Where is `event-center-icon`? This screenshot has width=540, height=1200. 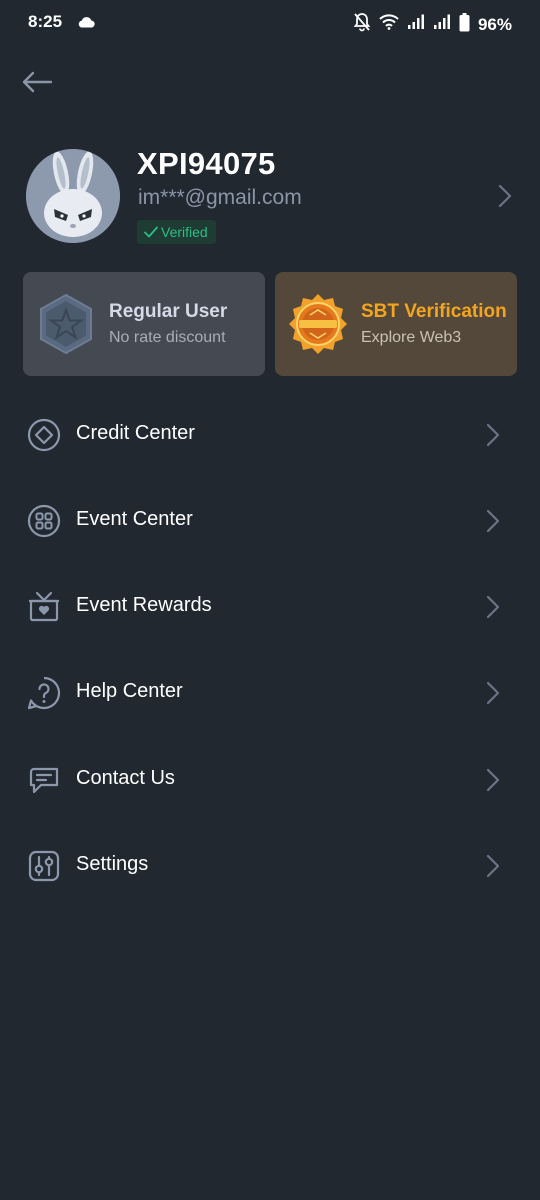
event-center-icon is located at coordinates (44, 521).